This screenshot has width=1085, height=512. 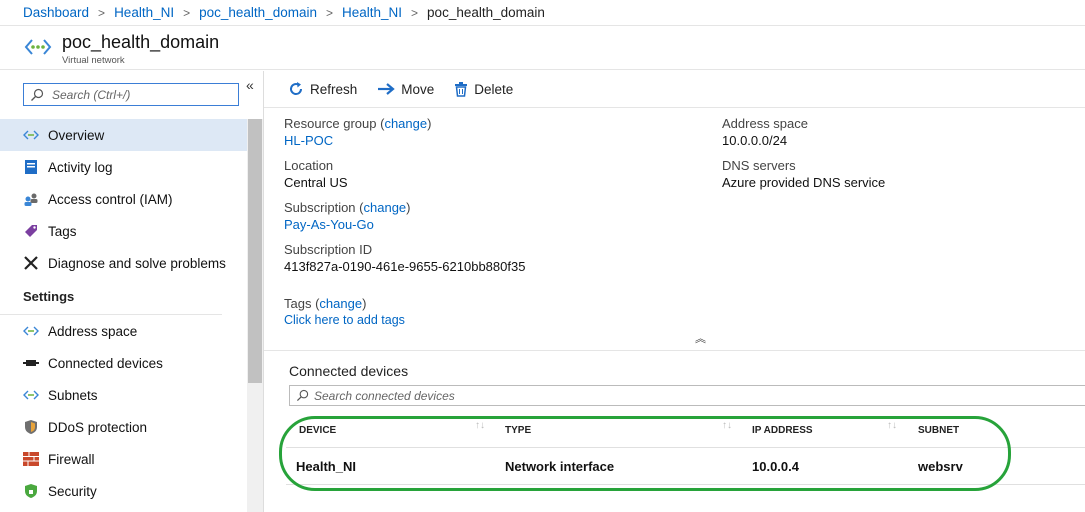 I want to click on change-subscription-link: change, so click(x=385, y=207).